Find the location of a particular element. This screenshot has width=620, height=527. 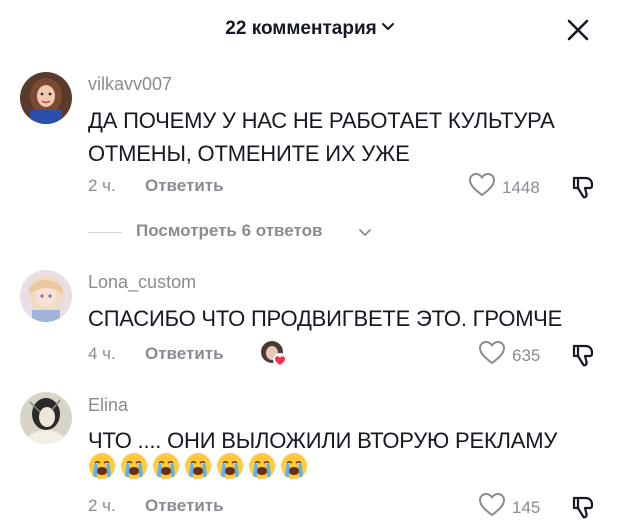

like-count: 145 is located at coordinates (526, 507).